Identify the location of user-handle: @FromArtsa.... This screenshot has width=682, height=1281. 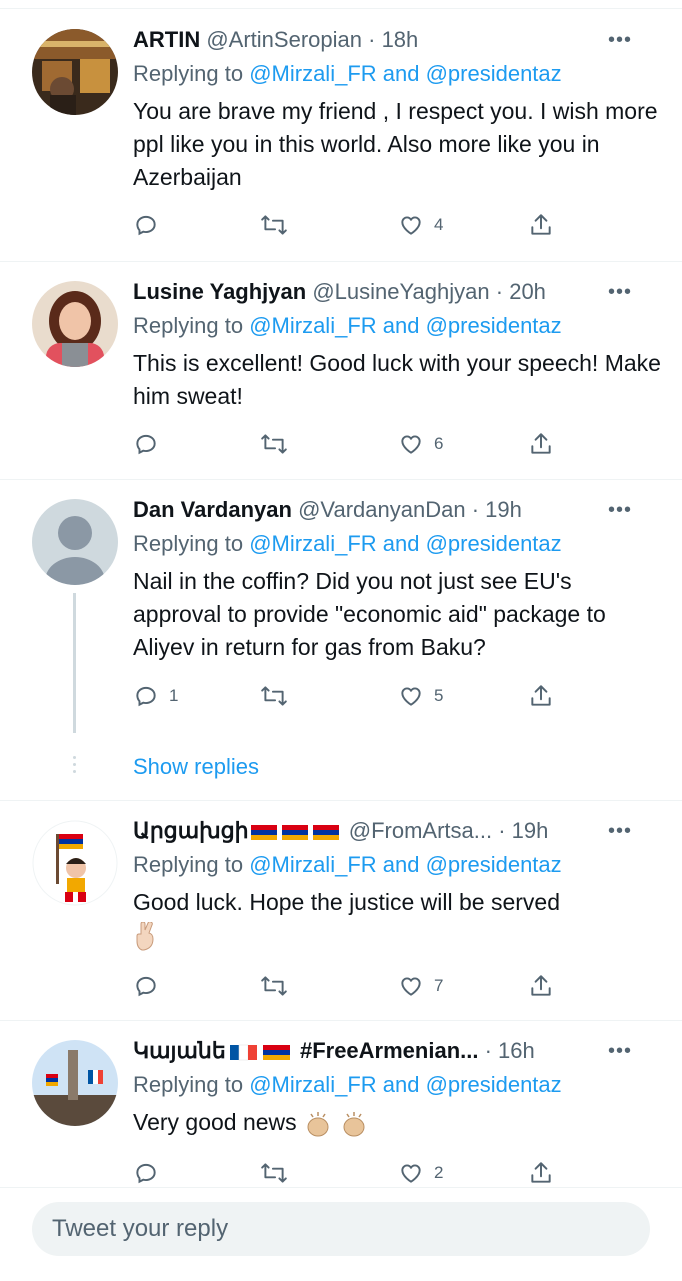
(420, 830).